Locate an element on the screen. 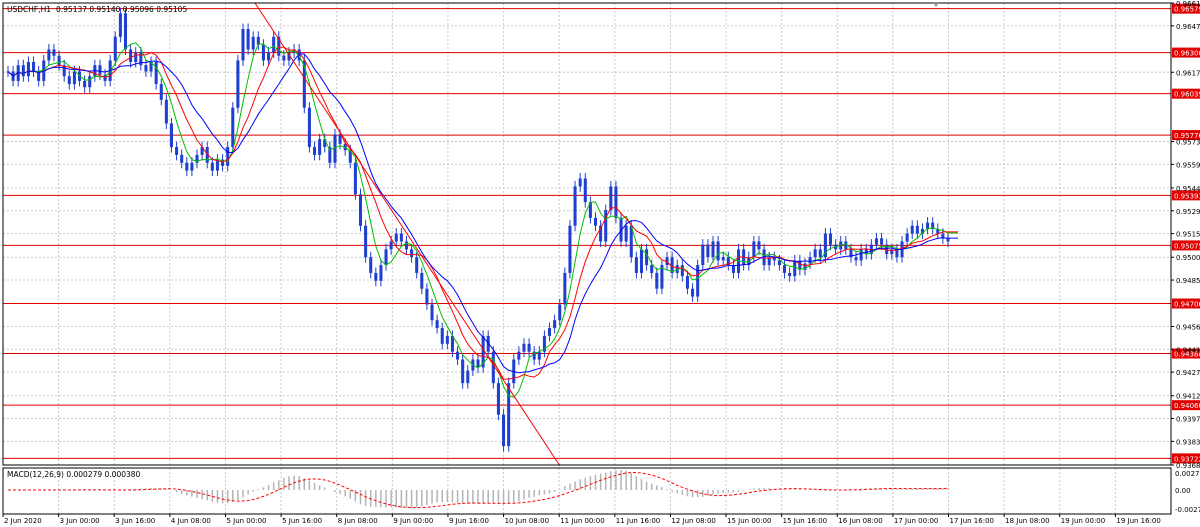 The height and width of the screenshot is (527, 1200). level-tag-text: 0.94706 is located at coordinates (1187, 304).